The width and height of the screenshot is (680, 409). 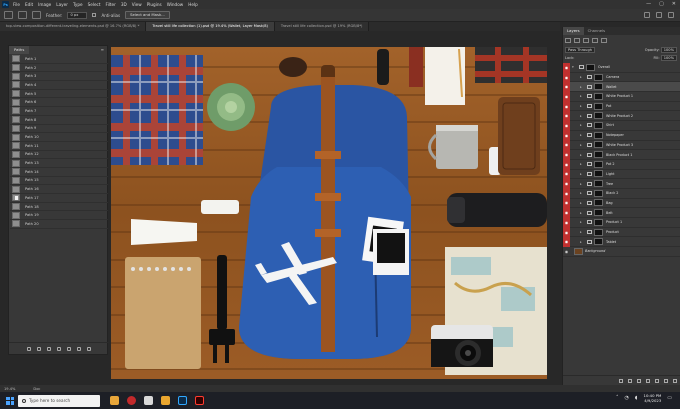 What do you see at coordinates (59, 181) in the screenshot?
I see `path-row: Path 15` at bounding box center [59, 181].